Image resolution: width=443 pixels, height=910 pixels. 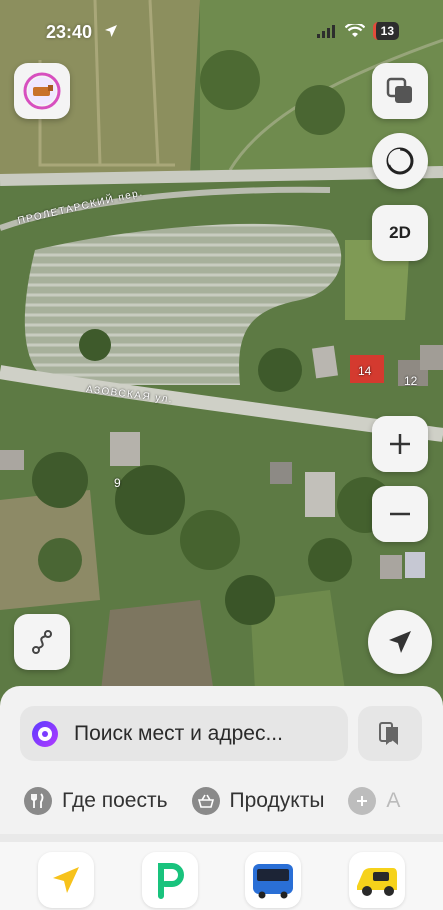 I want to click on view-mode-label: 2D, so click(x=400, y=232).